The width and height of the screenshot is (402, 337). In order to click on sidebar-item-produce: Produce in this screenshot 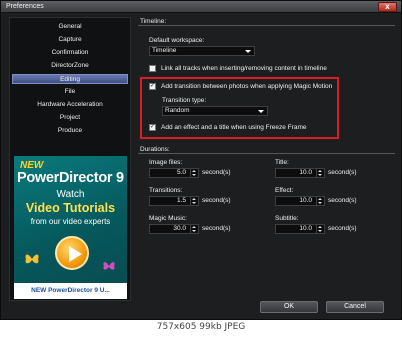, I will do `click(70, 131)`.